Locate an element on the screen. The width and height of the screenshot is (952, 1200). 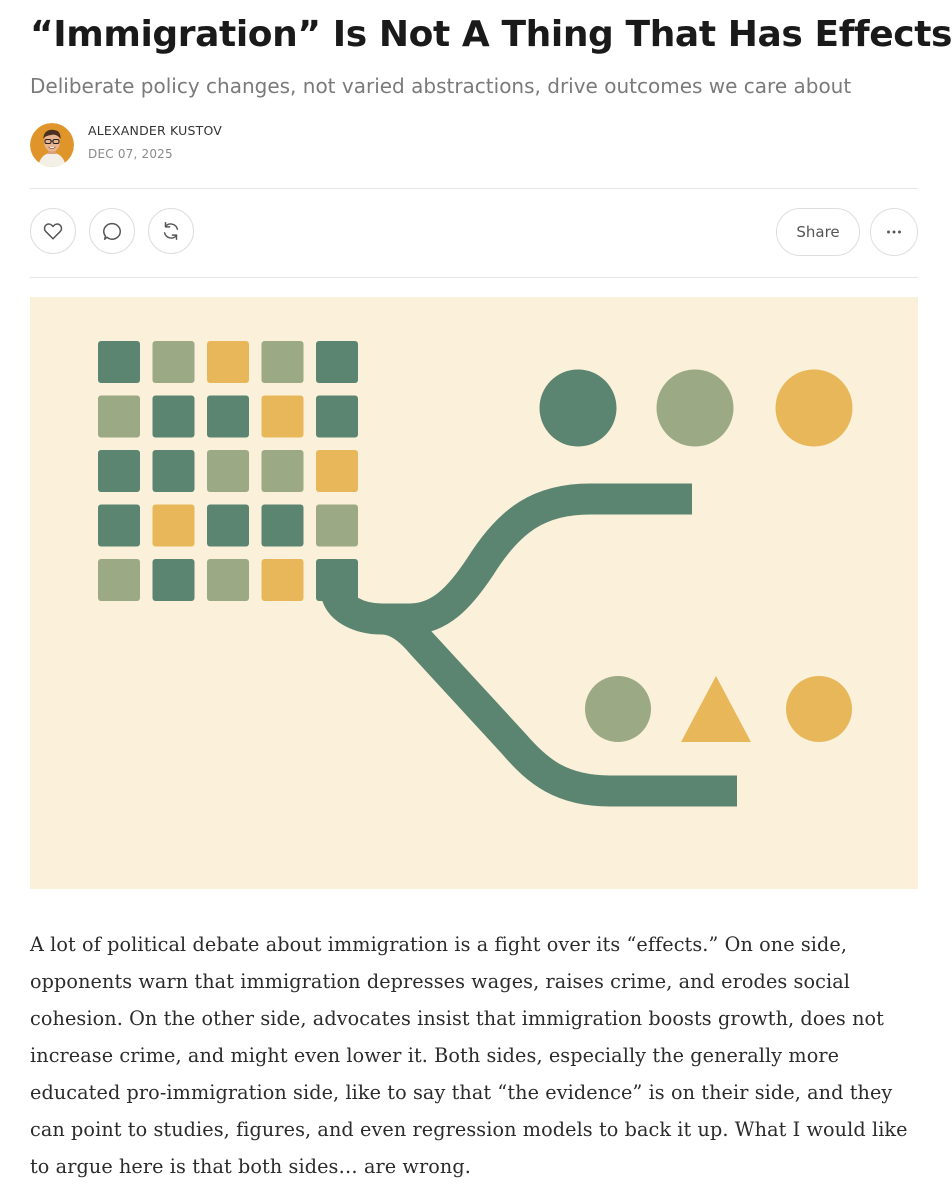
like-button is located at coordinates (53, 231).